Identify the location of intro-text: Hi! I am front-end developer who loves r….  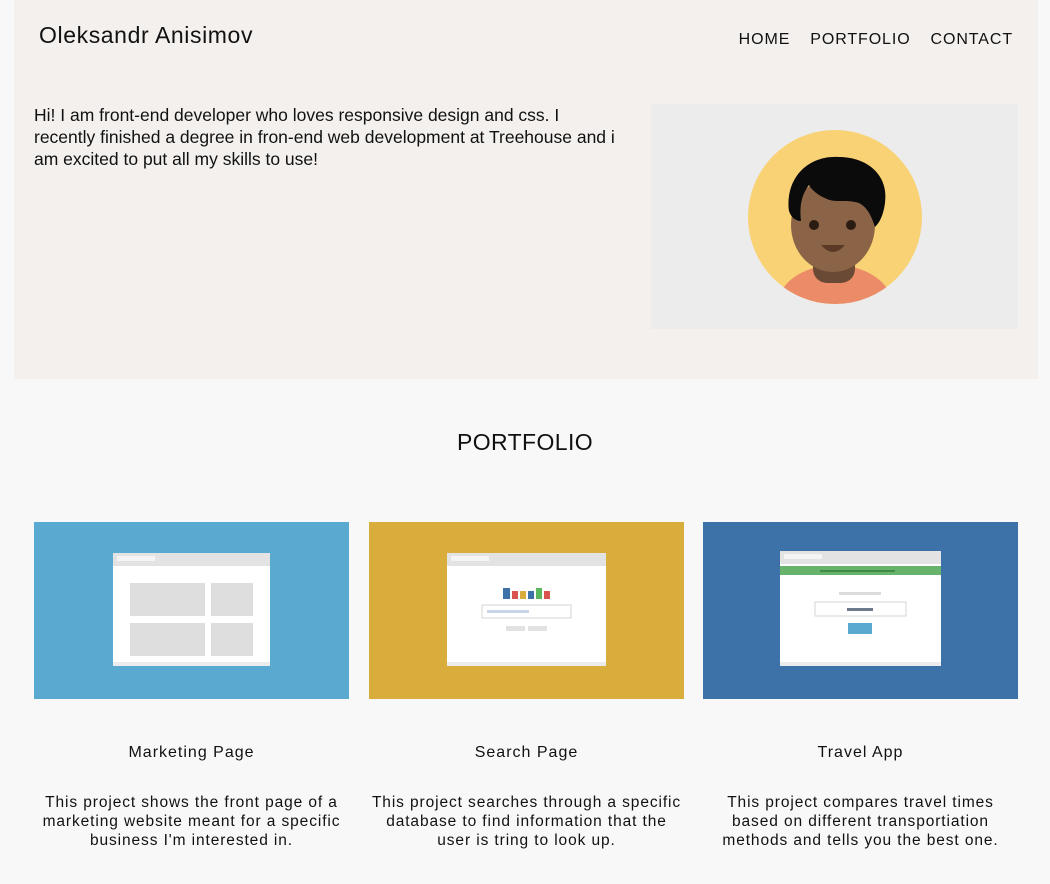
(324, 137).